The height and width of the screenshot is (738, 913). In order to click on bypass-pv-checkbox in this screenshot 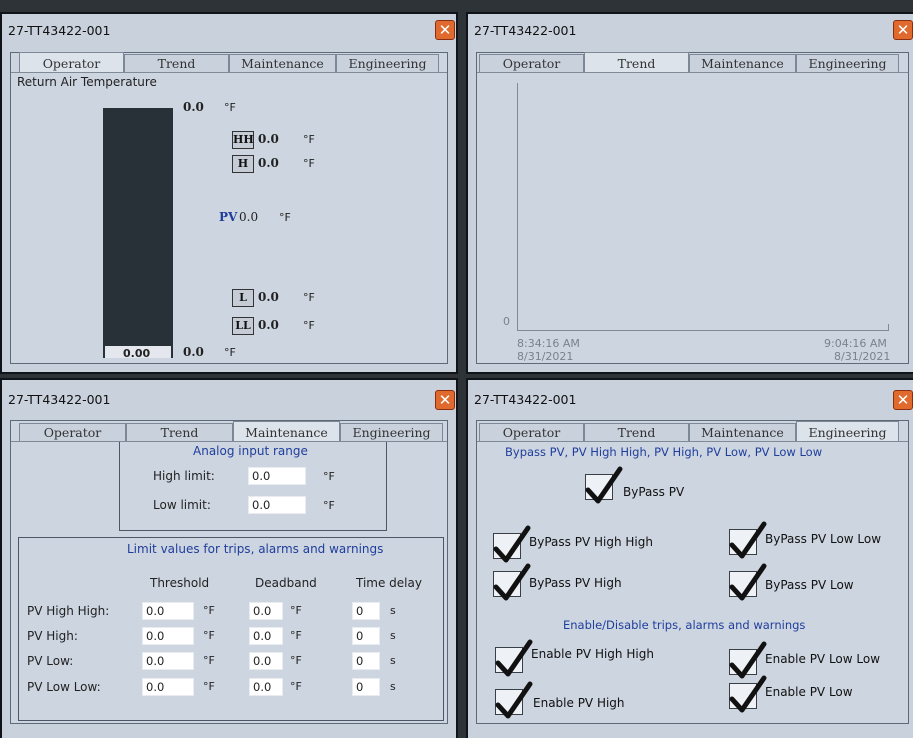, I will do `click(604, 485)`.